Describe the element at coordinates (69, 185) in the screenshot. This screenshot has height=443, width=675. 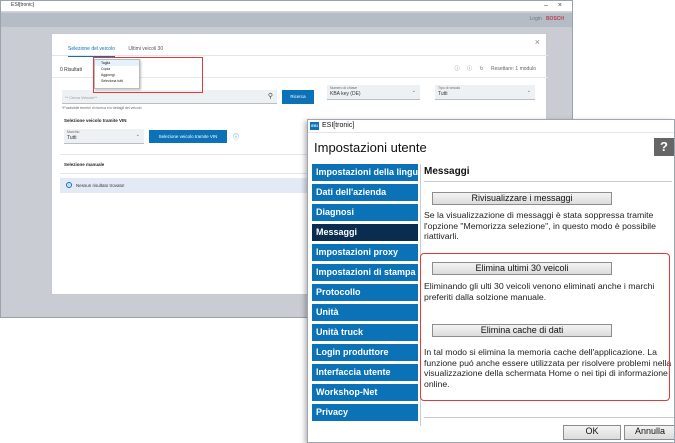
I see `info-icon: i` at that location.